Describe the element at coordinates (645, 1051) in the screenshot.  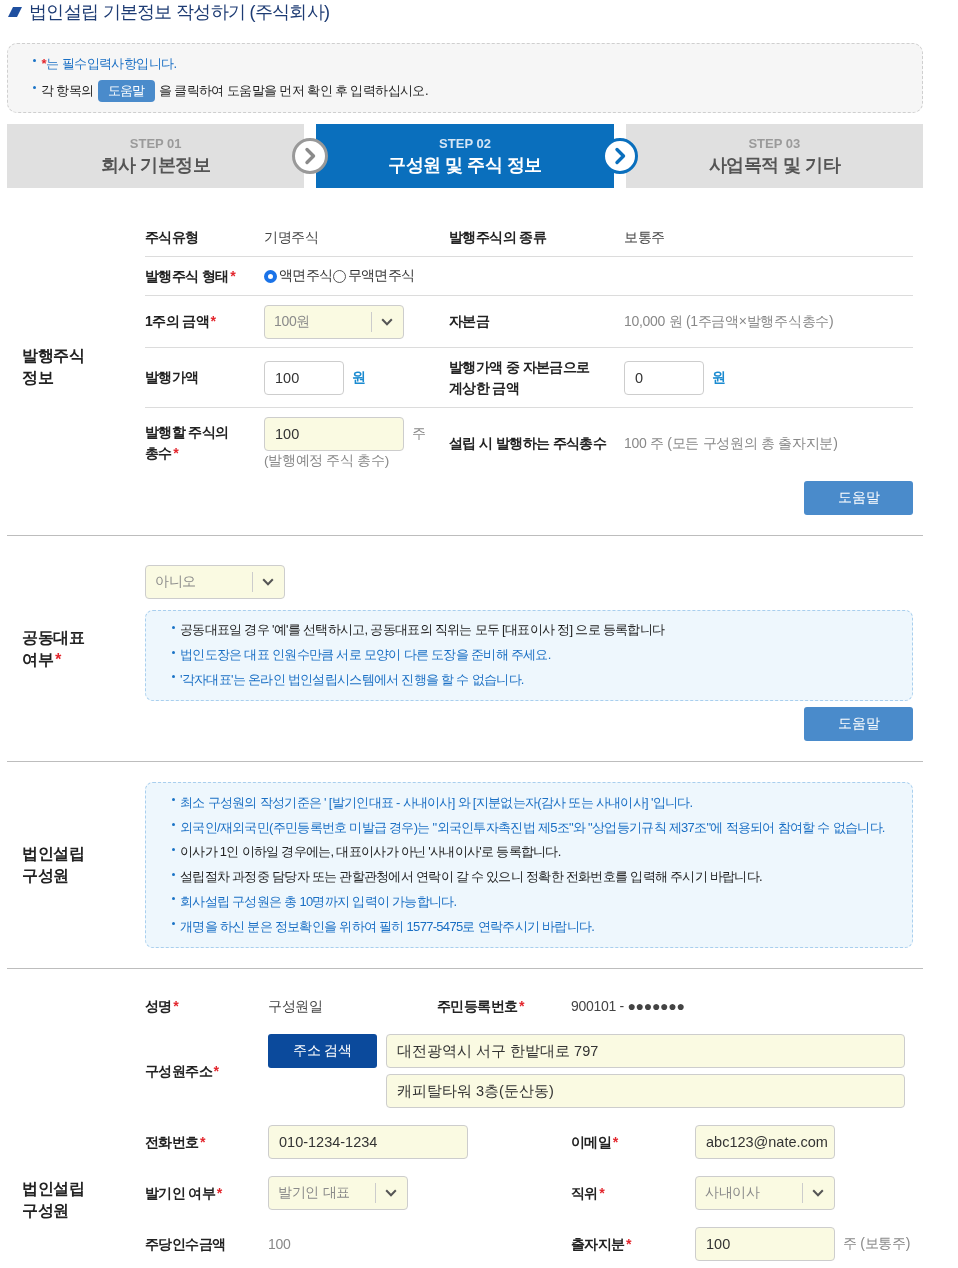
I see `text-field: 대전광역시 서구 한밭대로 797` at that location.